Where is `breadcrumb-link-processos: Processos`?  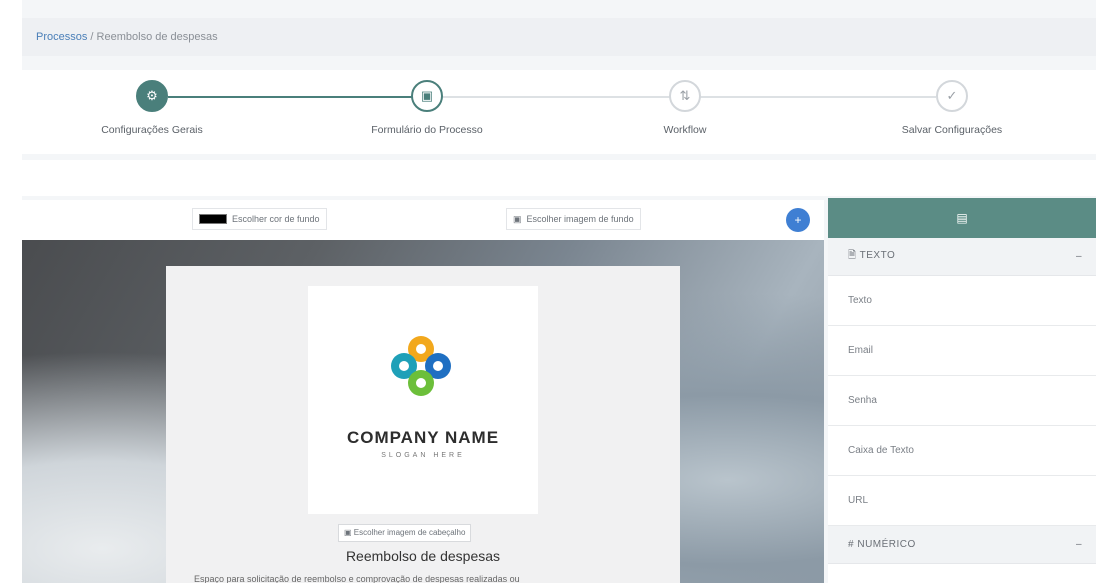 breadcrumb-link-processos: Processos is located at coordinates (61, 37).